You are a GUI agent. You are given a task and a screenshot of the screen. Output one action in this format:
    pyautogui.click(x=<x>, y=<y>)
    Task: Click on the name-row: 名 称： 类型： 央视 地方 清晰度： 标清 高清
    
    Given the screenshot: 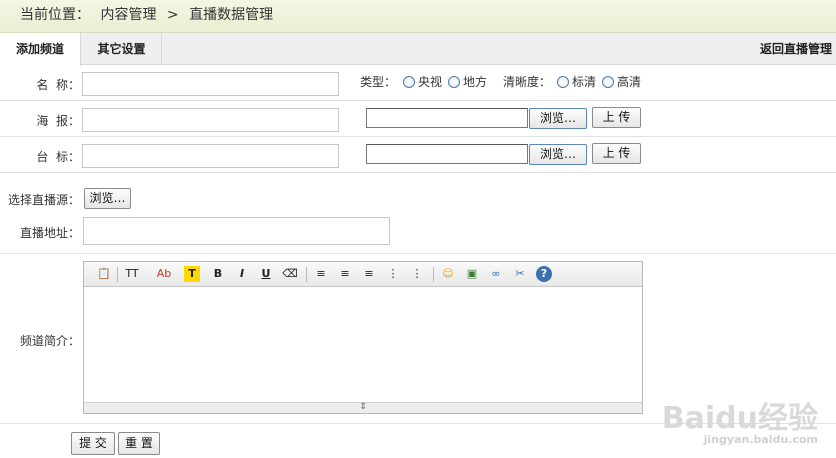 What is the action you would take?
    pyautogui.click(x=418, y=83)
    